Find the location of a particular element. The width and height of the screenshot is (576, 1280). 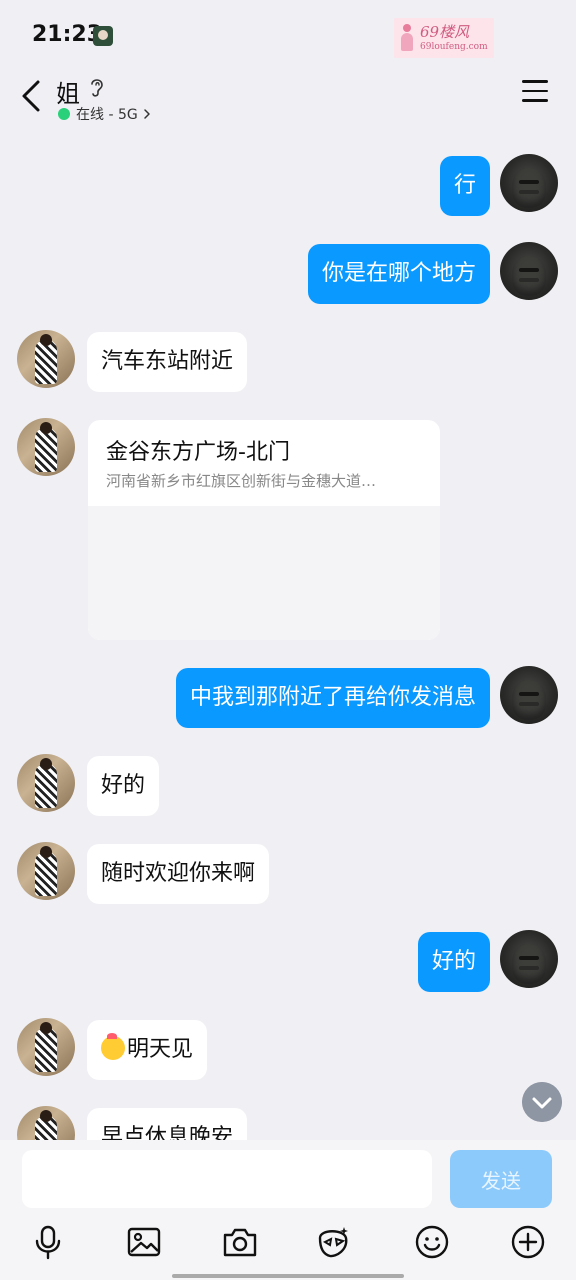

menu-icon is located at coordinates (536, 92).